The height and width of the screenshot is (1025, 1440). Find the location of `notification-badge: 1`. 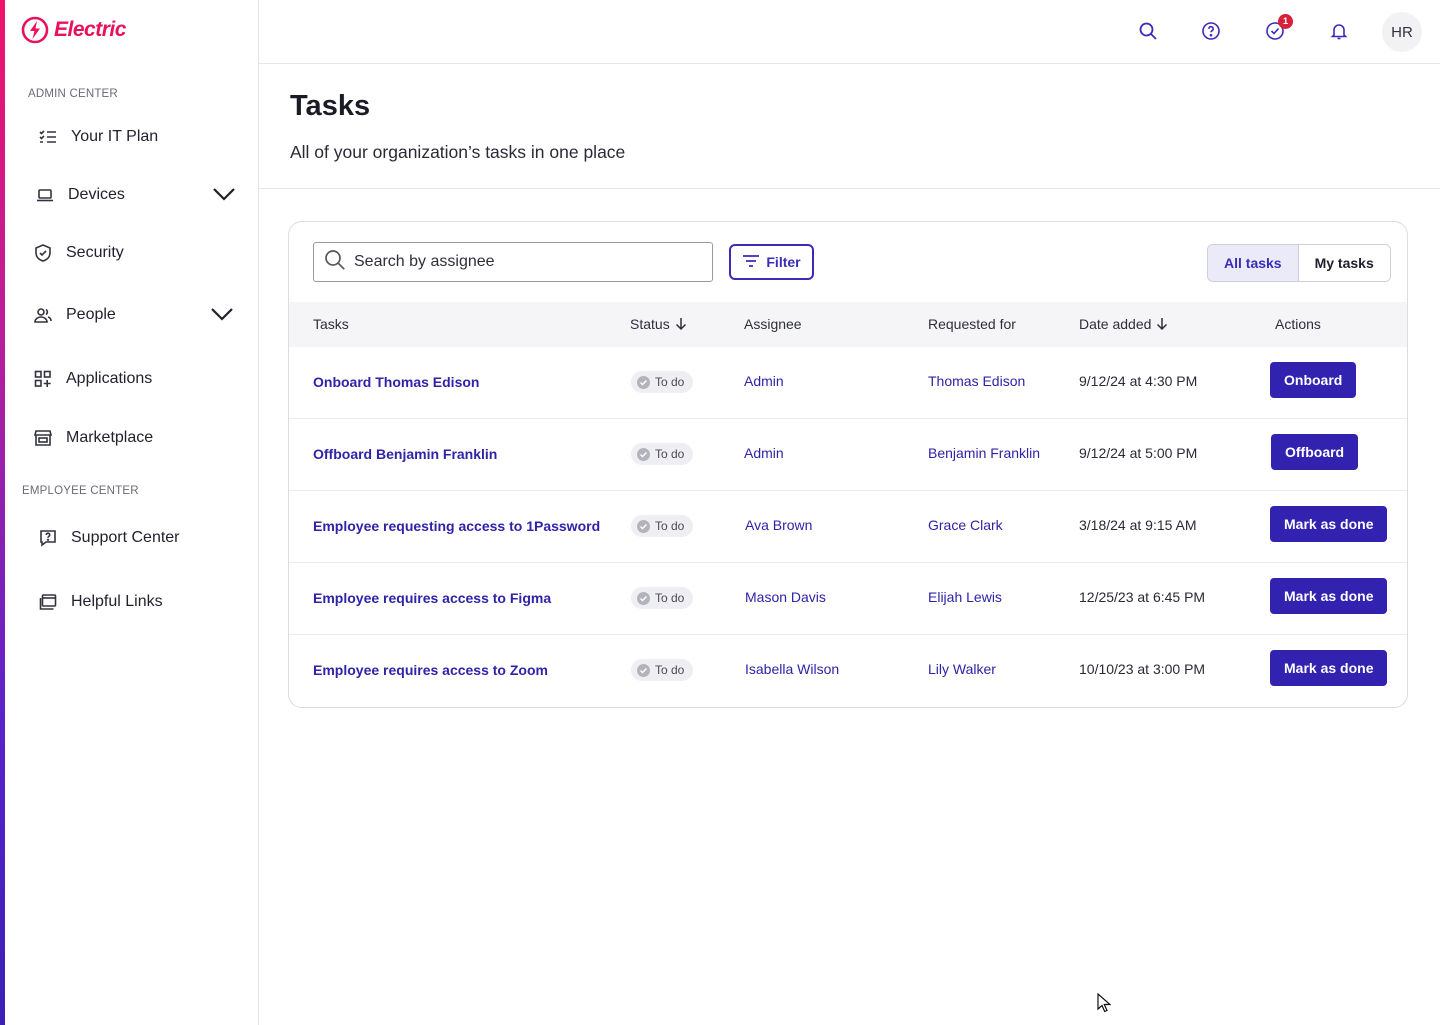

notification-badge: 1 is located at coordinates (1285, 21).